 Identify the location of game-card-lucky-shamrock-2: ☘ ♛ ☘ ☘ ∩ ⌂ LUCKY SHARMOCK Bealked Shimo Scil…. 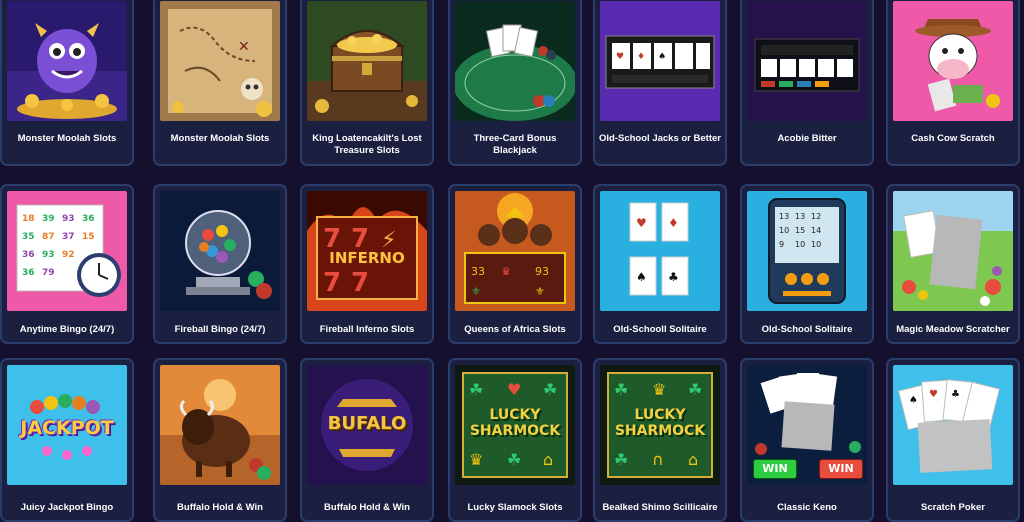
(660, 440).